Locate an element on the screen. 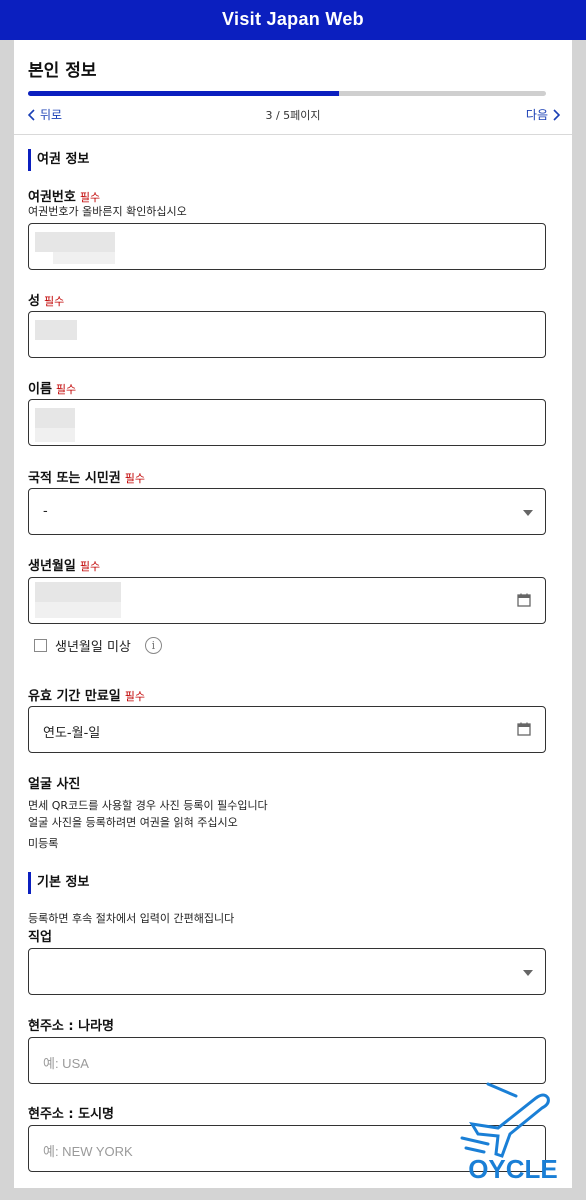 Image resolution: width=586 pixels, height=1200 pixels. birth-date-unknown-row: 생년월일 미상 i is located at coordinates (98, 645).